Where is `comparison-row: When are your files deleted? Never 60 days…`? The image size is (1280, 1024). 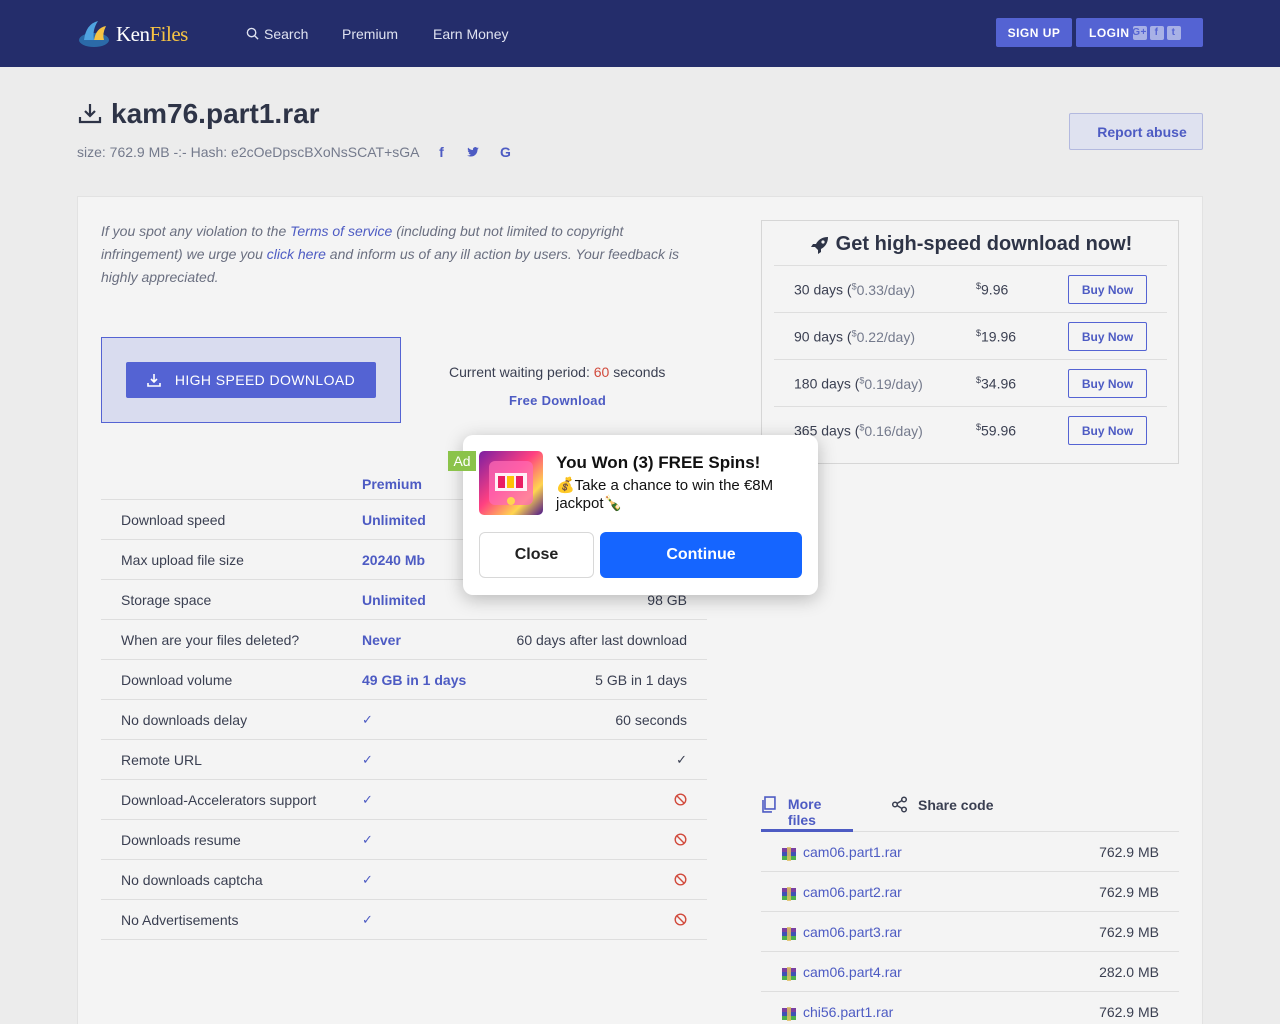
comparison-row: When are your files deleted? Never 60 days… is located at coordinates (404, 640).